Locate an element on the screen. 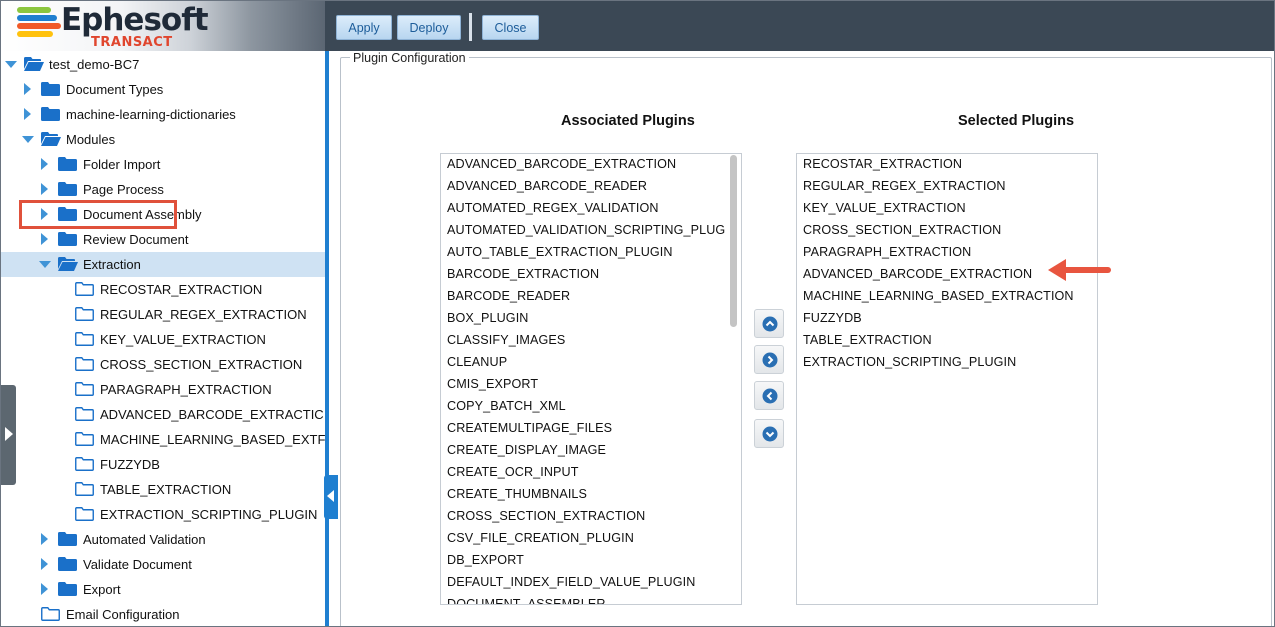 The image size is (1275, 627). tree-item: Folder Import is located at coordinates (163, 164).